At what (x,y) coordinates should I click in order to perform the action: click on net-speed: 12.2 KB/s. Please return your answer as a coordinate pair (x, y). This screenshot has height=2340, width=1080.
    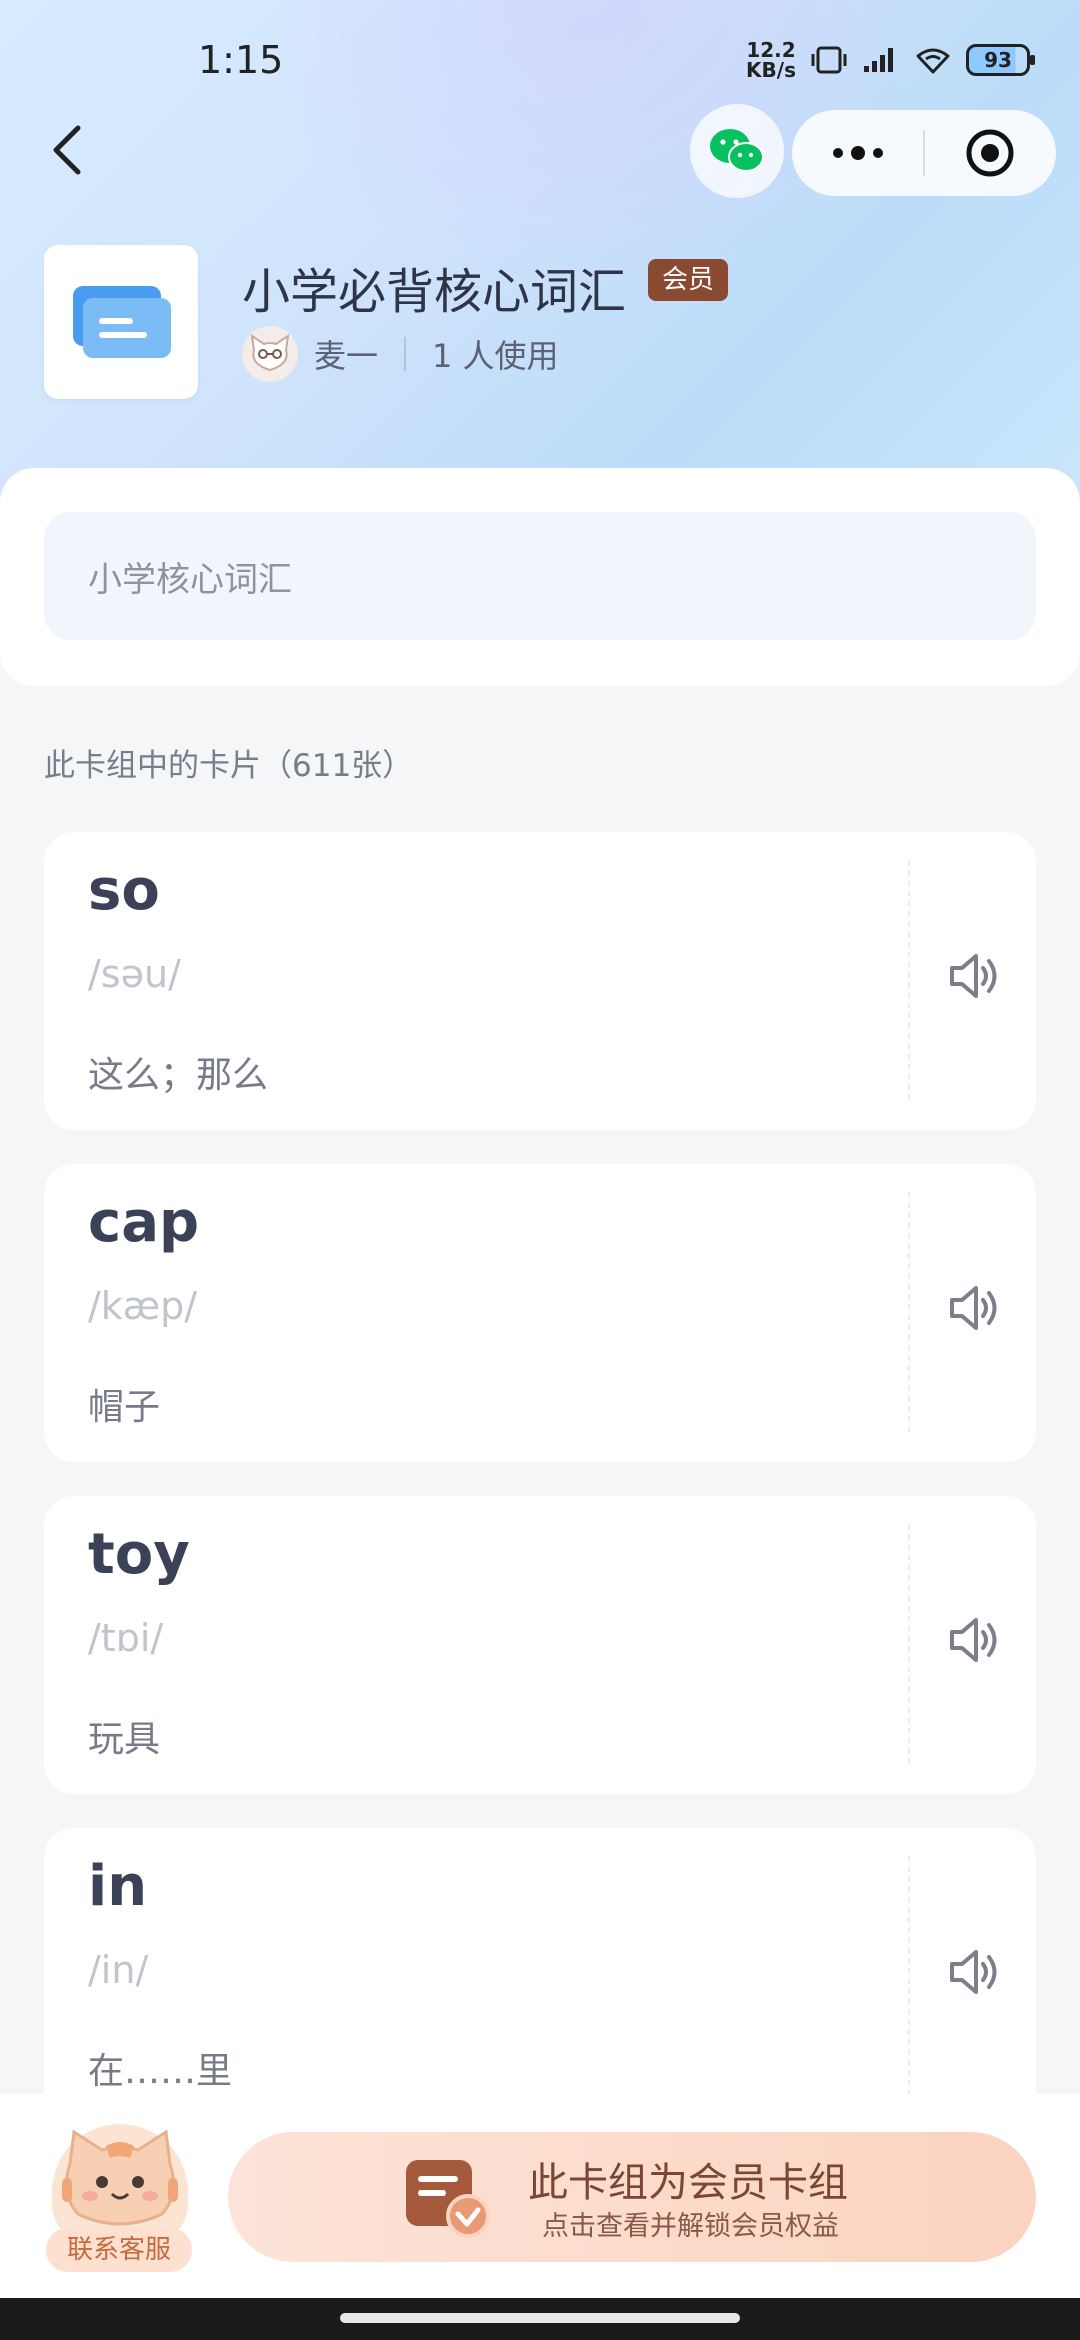
    Looking at the image, I should click on (771, 60).